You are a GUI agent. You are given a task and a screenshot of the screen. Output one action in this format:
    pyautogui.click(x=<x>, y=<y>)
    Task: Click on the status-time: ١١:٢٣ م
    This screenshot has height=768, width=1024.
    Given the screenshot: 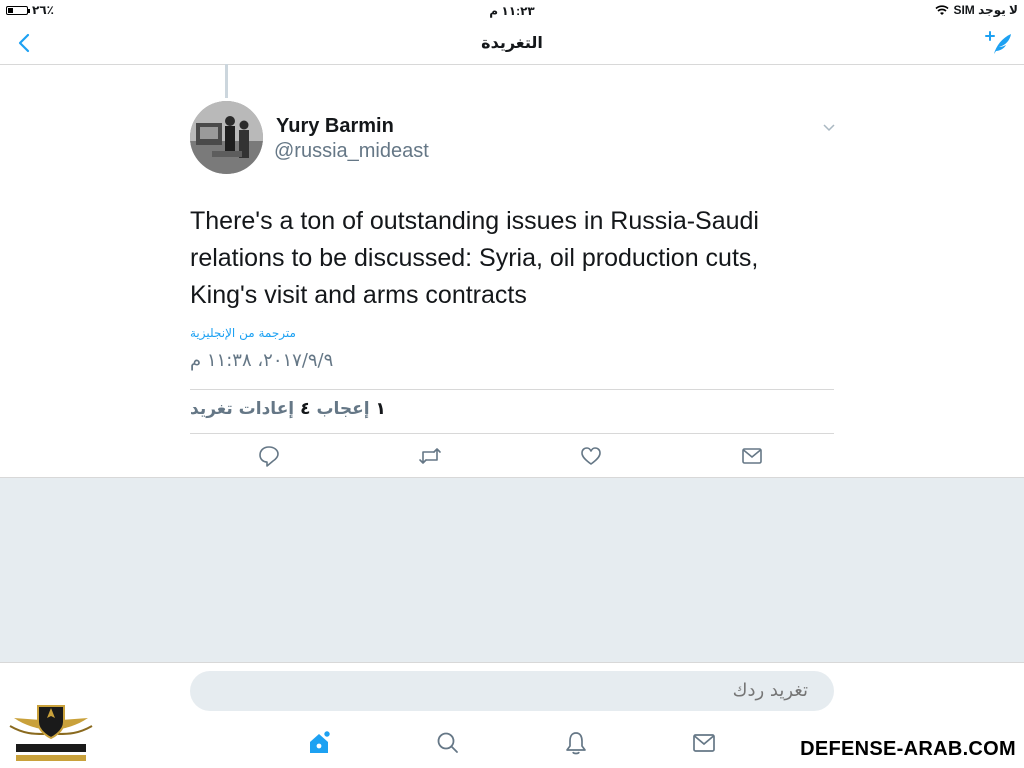 What is the action you would take?
    pyautogui.click(x=512, y=11)
    